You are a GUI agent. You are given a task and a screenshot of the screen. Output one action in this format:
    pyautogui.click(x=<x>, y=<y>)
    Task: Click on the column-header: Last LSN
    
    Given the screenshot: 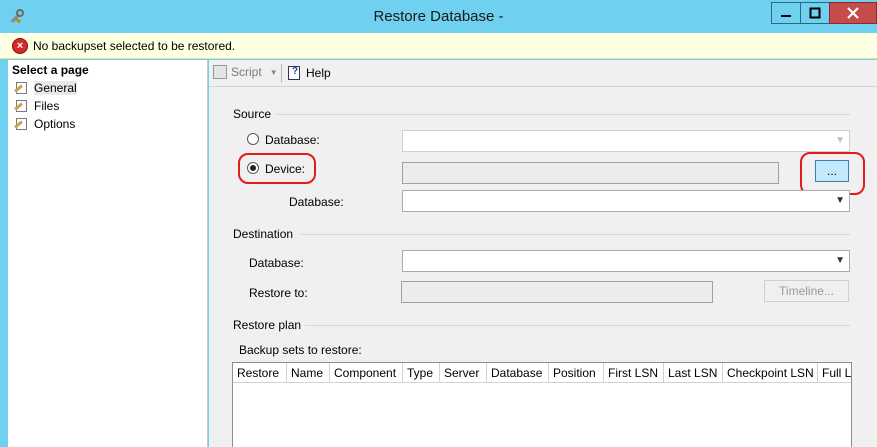 What is the action you would take?
    pyautogui.click(x=693, y=373)
    